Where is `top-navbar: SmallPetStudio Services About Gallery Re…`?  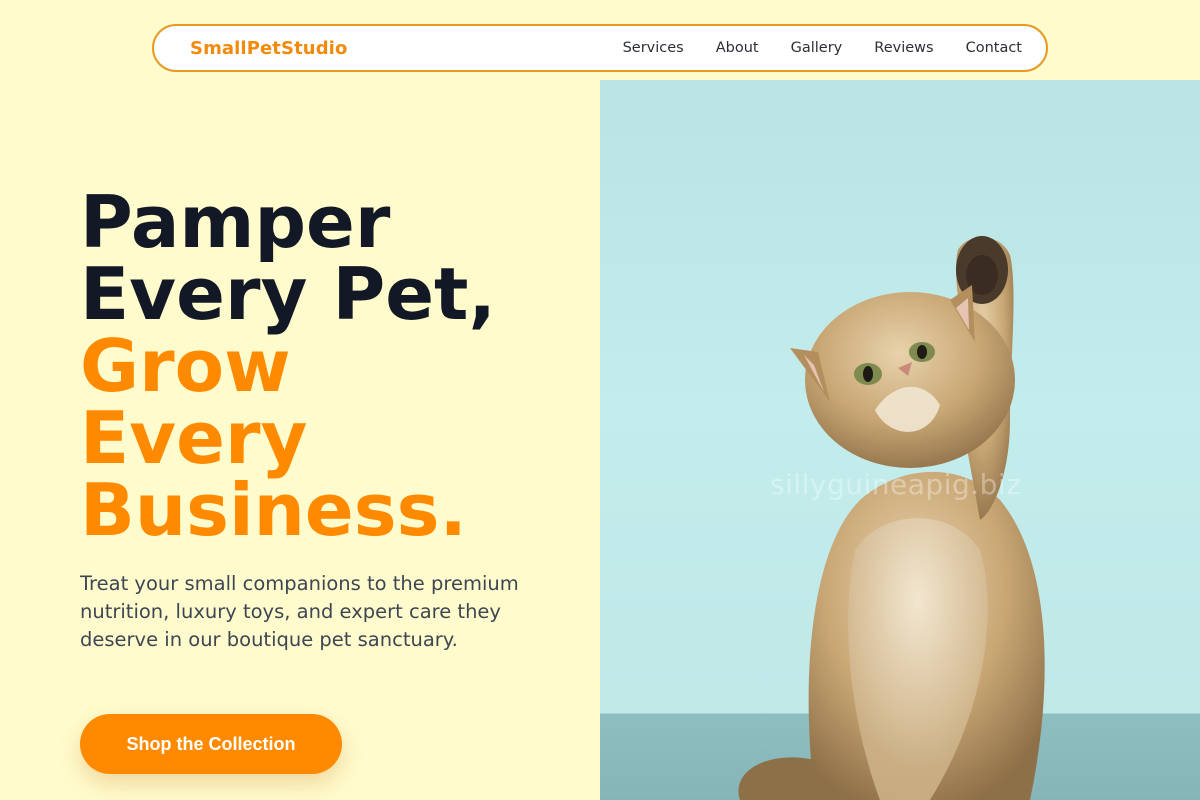
top-navbar: SmallPetStudio Services About Gallery Re… is located at coordinates (600, 48).